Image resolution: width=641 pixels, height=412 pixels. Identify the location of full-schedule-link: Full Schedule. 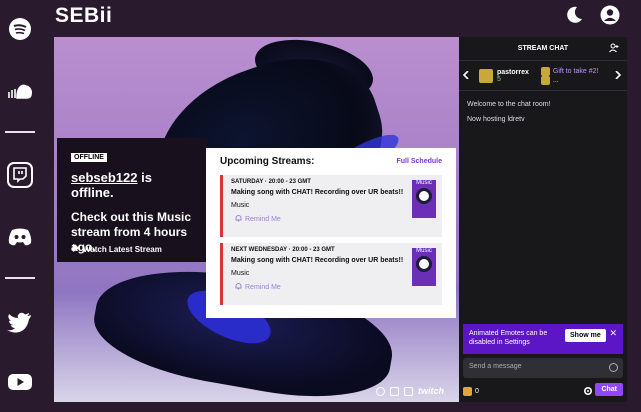
(419, 161).